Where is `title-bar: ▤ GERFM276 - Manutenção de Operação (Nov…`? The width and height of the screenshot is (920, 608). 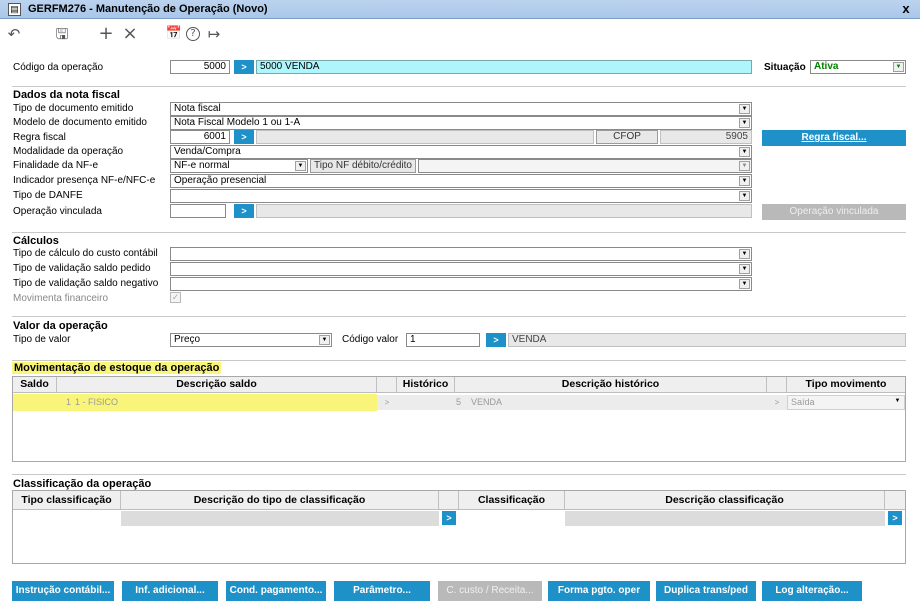 title-bar: ▤ GERFM276 - Manutenção de Operação (Nov… is located at coordinates (460, 9).